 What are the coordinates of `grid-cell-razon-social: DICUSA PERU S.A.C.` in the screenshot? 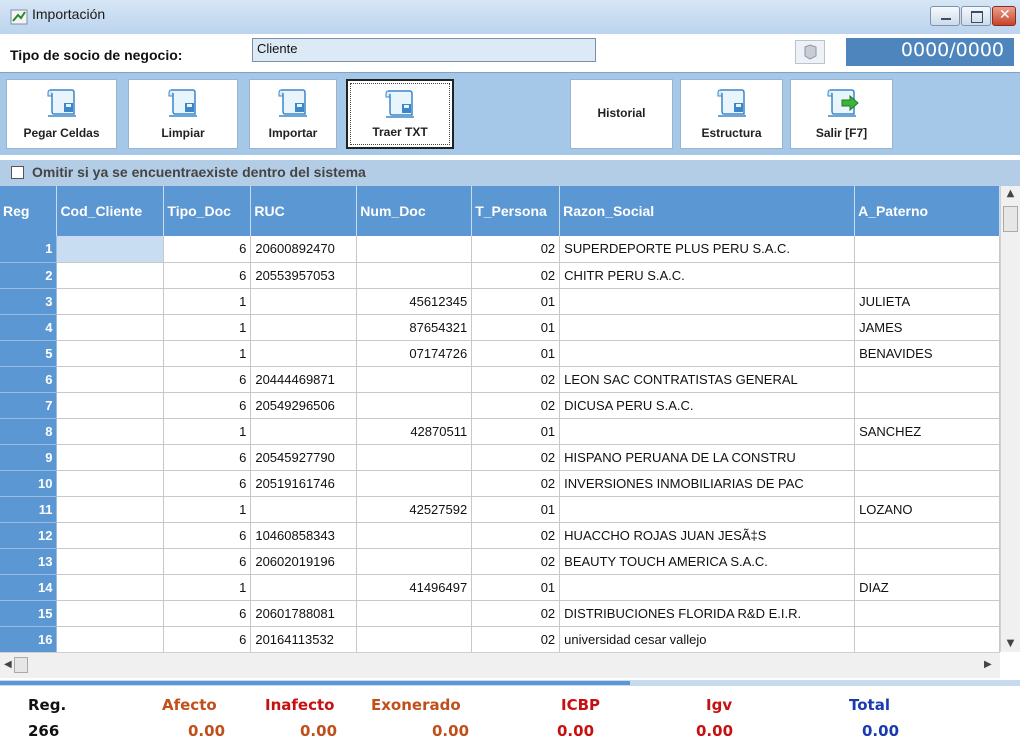 It's located at (707, 405).